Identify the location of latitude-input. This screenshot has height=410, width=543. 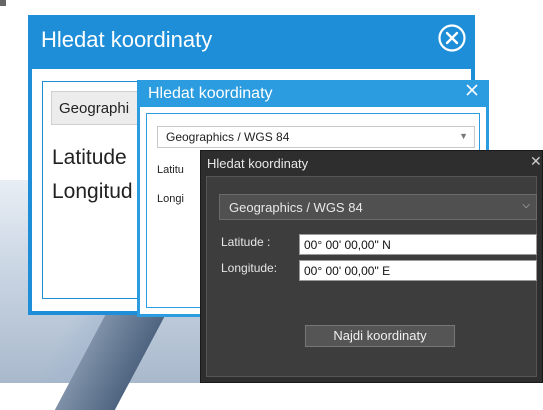
(418, 244).